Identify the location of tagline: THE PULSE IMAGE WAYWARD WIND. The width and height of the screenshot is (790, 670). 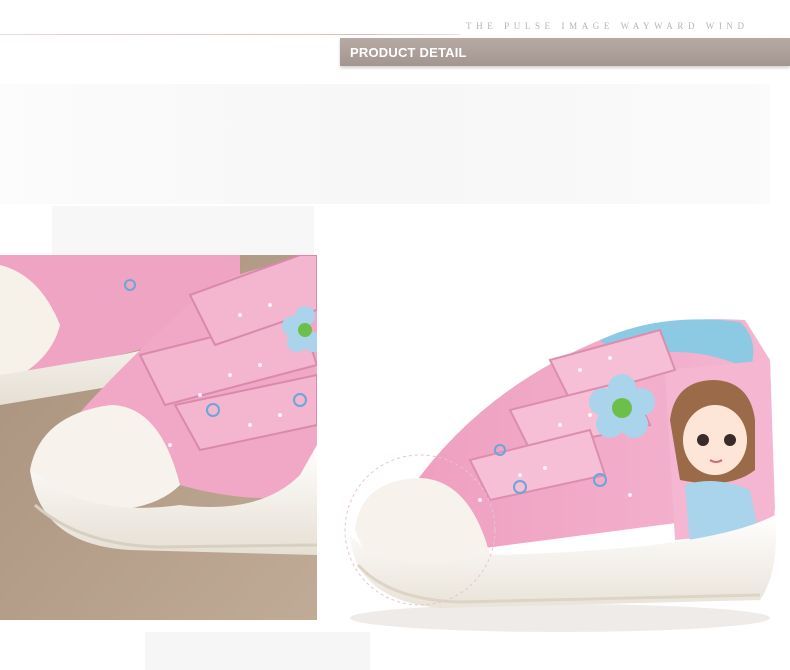
(607, 26).